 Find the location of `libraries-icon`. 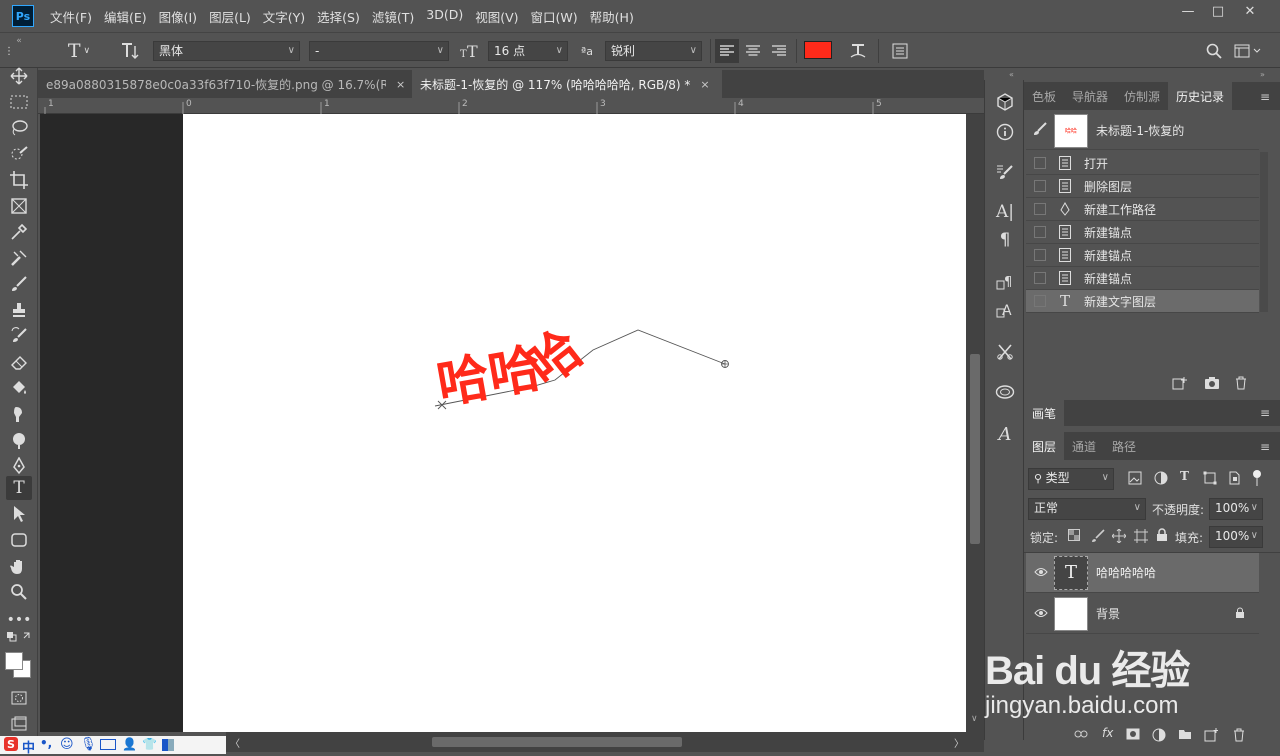

libraries-icon is located at coordinates (1005, 392).